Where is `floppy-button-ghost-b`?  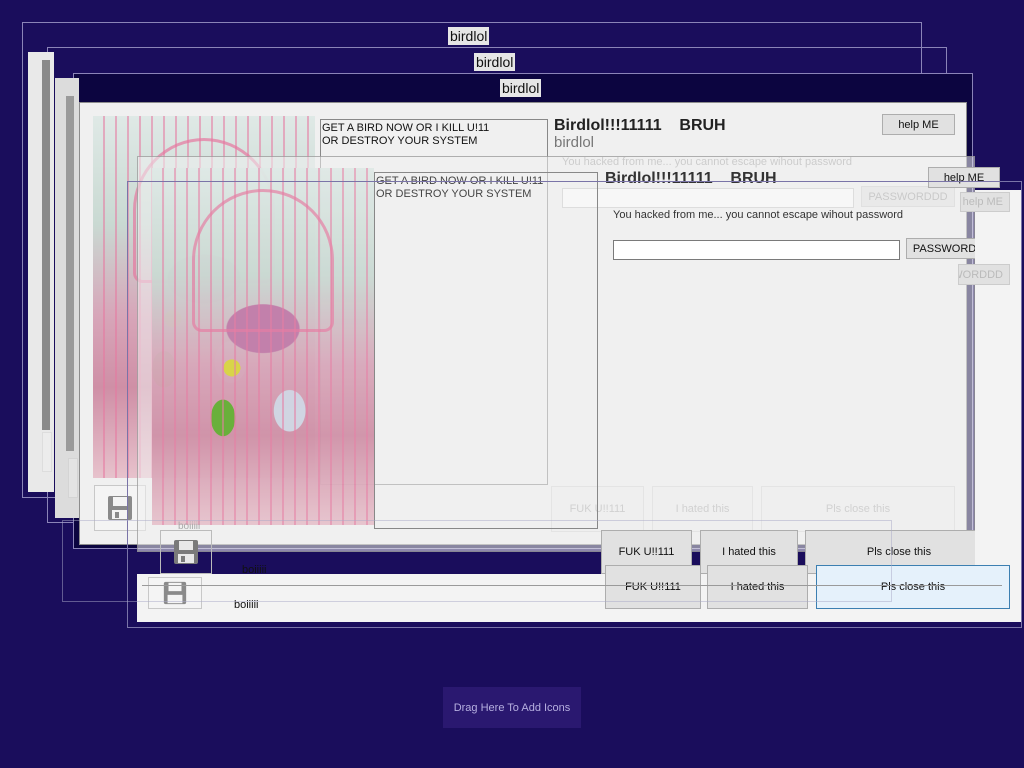 floppy-button-ghost-b is located at coordinates (73, 478).